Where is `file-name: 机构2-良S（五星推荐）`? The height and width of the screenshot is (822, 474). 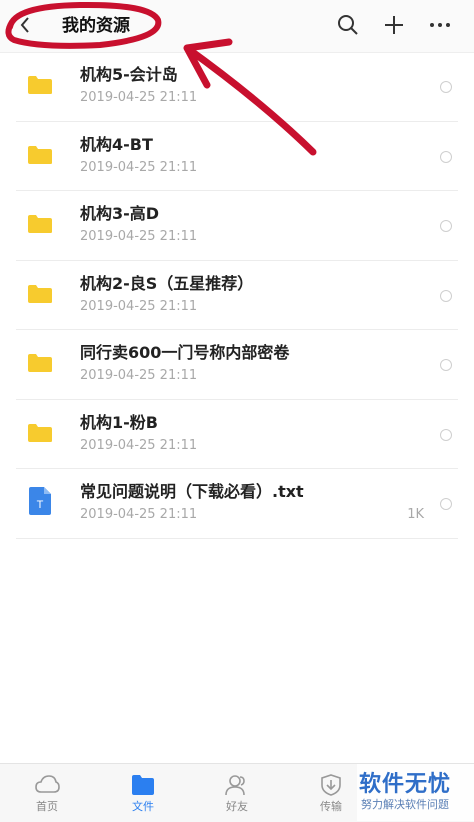
file-name: 机构2-良S（五星推荐） is located at coordinates (167, 283).